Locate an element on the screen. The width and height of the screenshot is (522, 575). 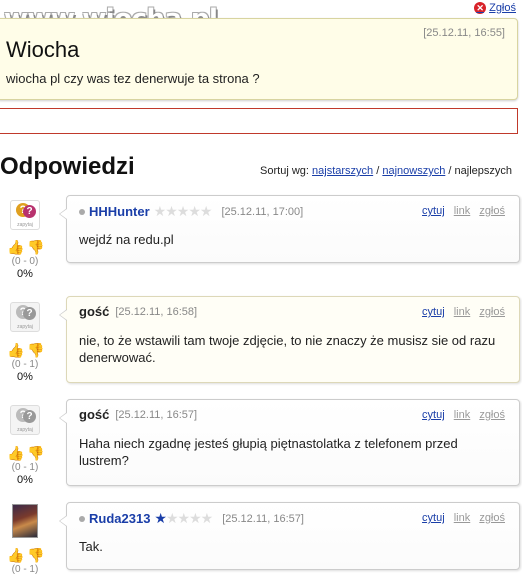
vote-count: (0 - 0) is located at coordinates (25, 261).